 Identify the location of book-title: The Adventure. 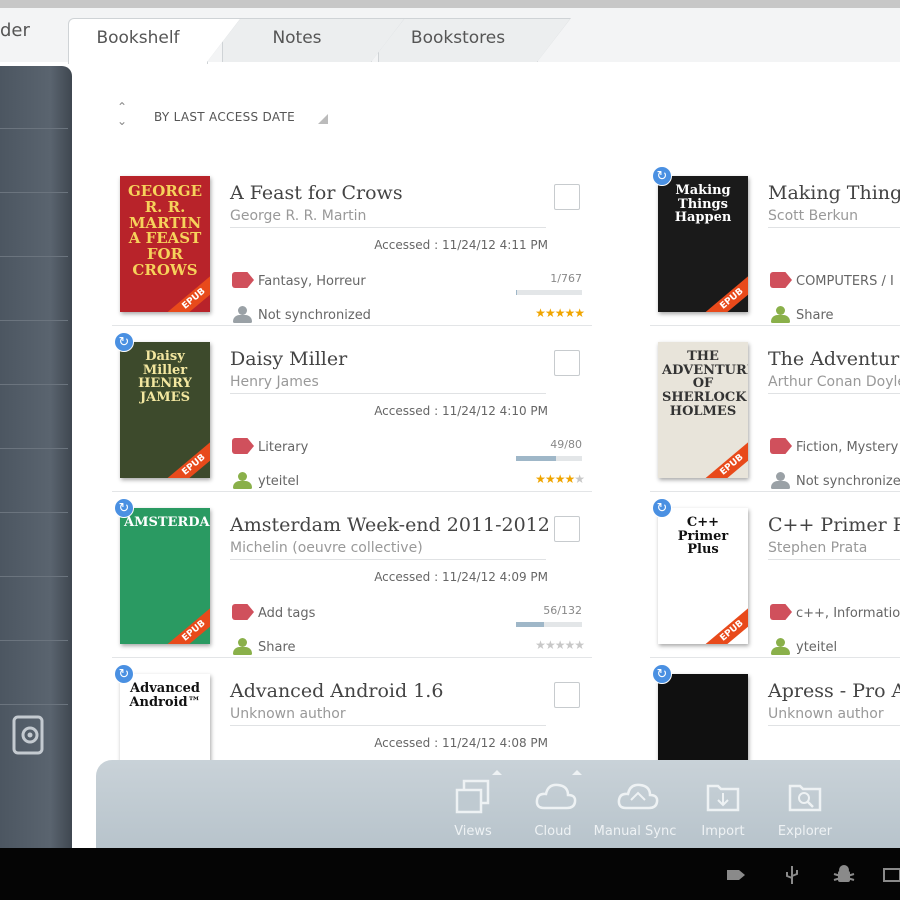
(834, 359).